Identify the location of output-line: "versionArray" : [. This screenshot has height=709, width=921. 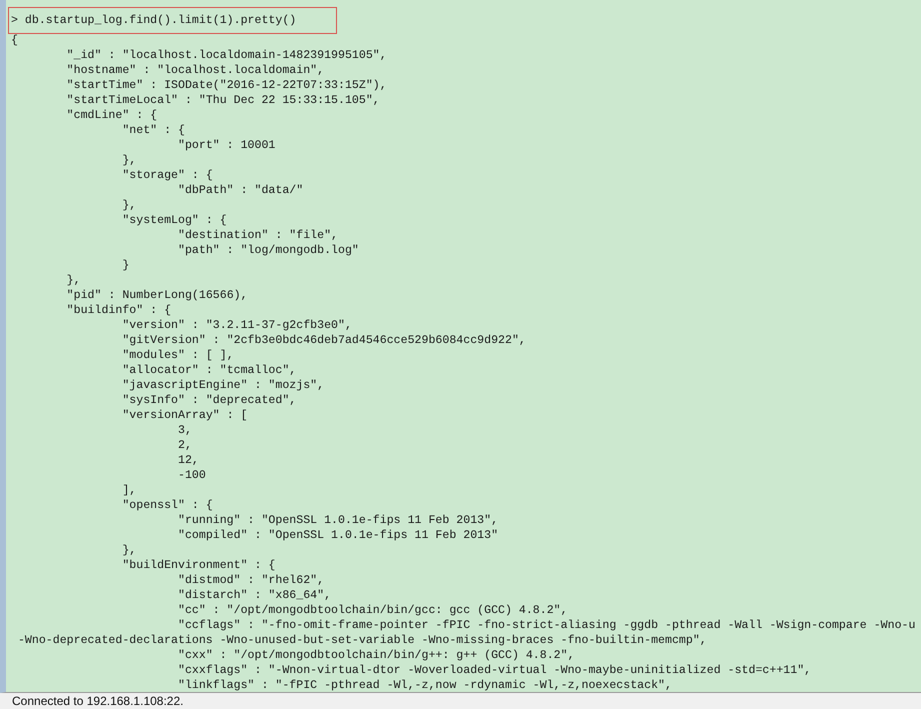
(184, 415).